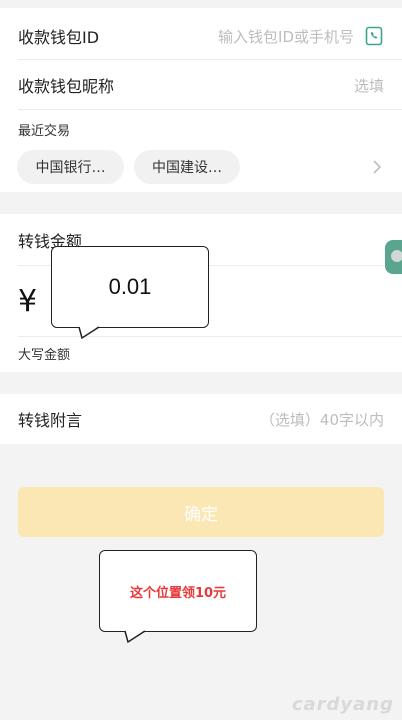  I want to click on chevron-right-icon, so click(377, 167).